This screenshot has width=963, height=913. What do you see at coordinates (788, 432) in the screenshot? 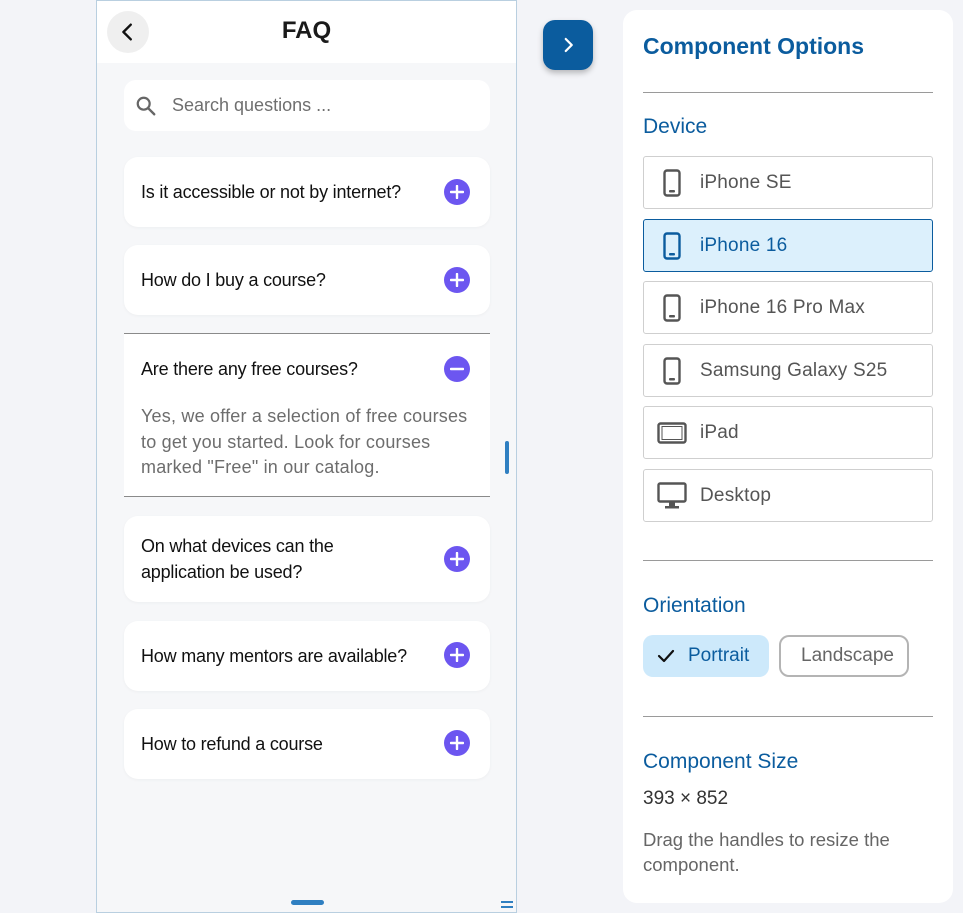
I see `device-option-ipad: iPad` at bounding box center [788, 432].